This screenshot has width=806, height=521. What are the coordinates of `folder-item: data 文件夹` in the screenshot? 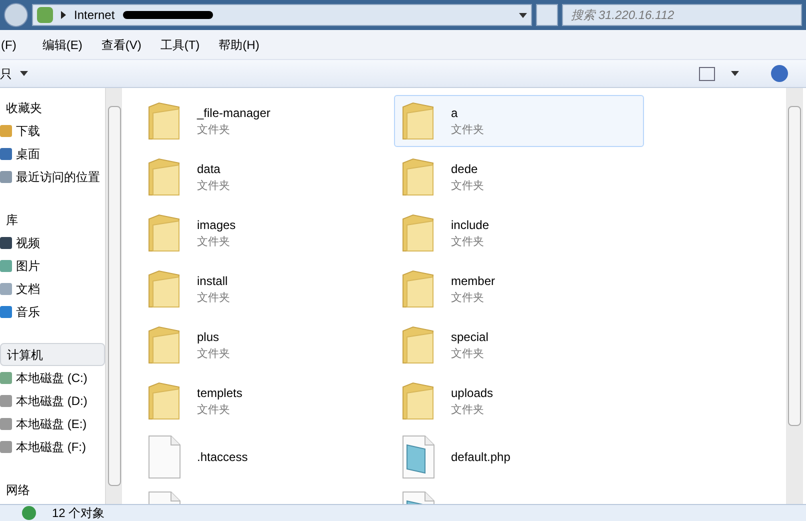 It's located at (265, 177).